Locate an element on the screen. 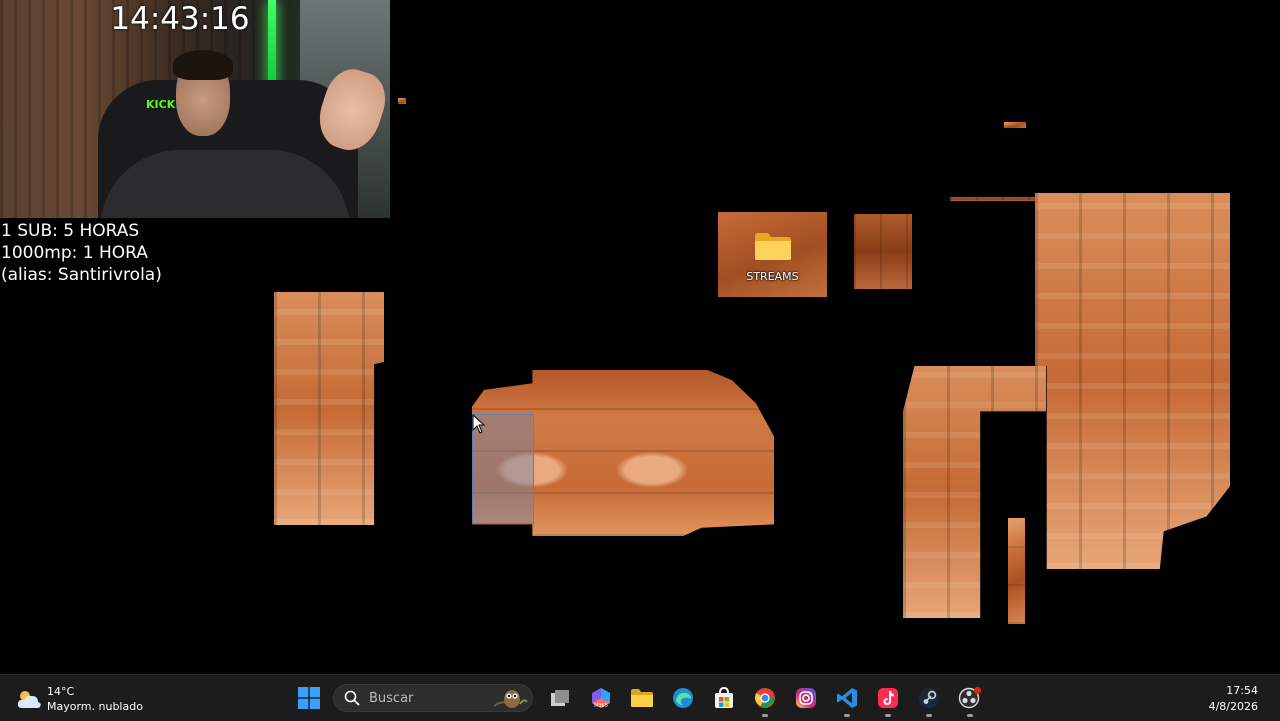 Image resolution: width=1280 pixels, height=721 pixels. weather-condition: Mayorm. nublado is located at coordinates (95, 706).